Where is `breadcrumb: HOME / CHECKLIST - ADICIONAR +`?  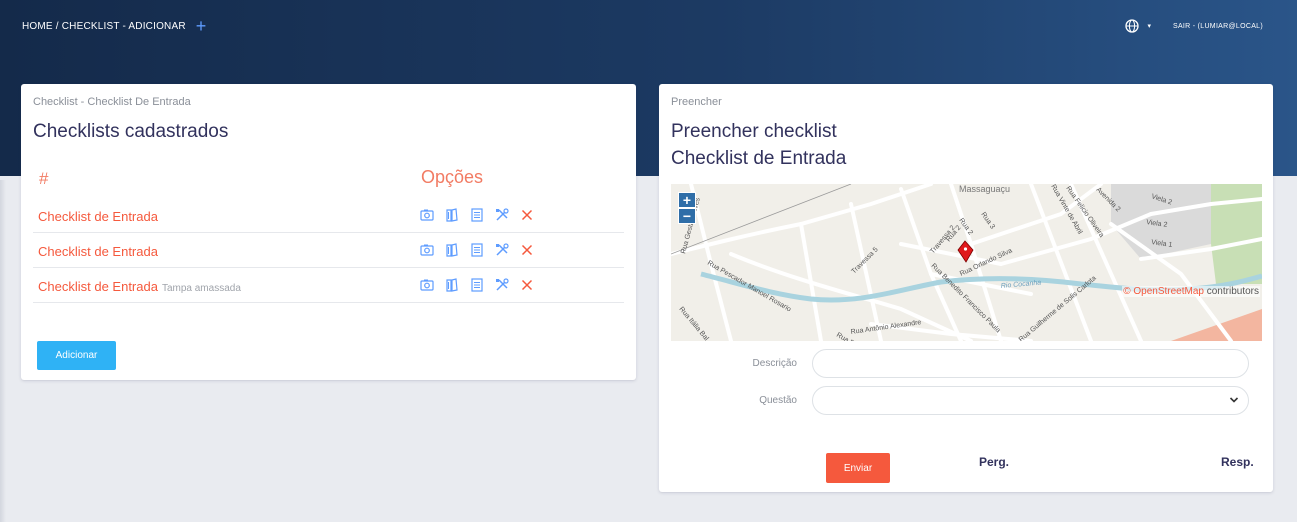 breadcrumb: HOME / CHECKLIST - ADICIONAR + is located at coordinates (114, 26).